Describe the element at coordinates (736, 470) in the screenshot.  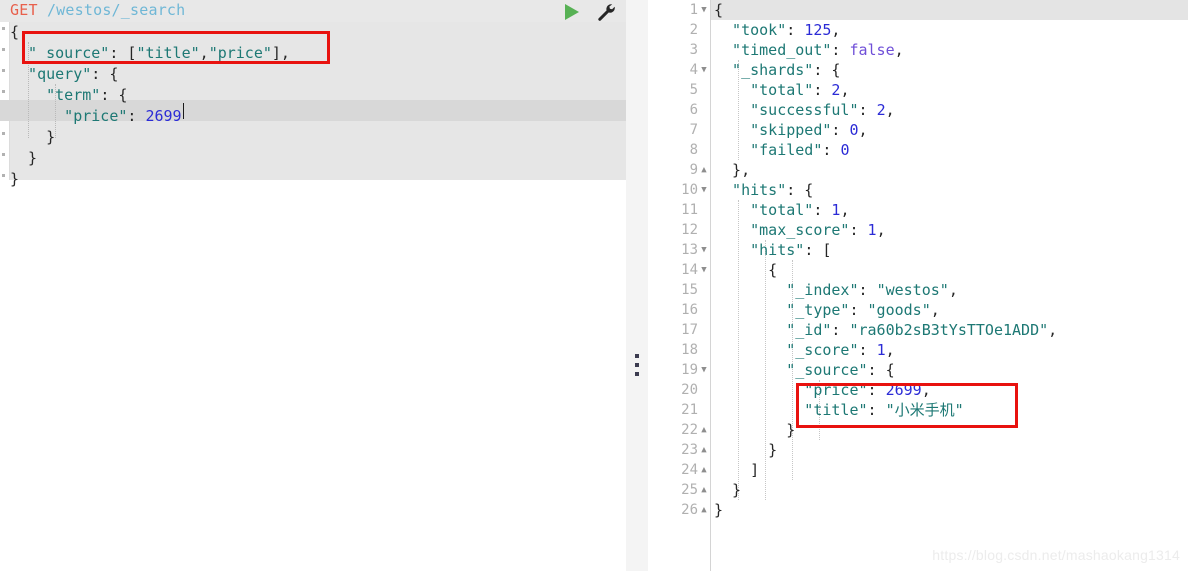
I see `response-code-line: ]` at that location.